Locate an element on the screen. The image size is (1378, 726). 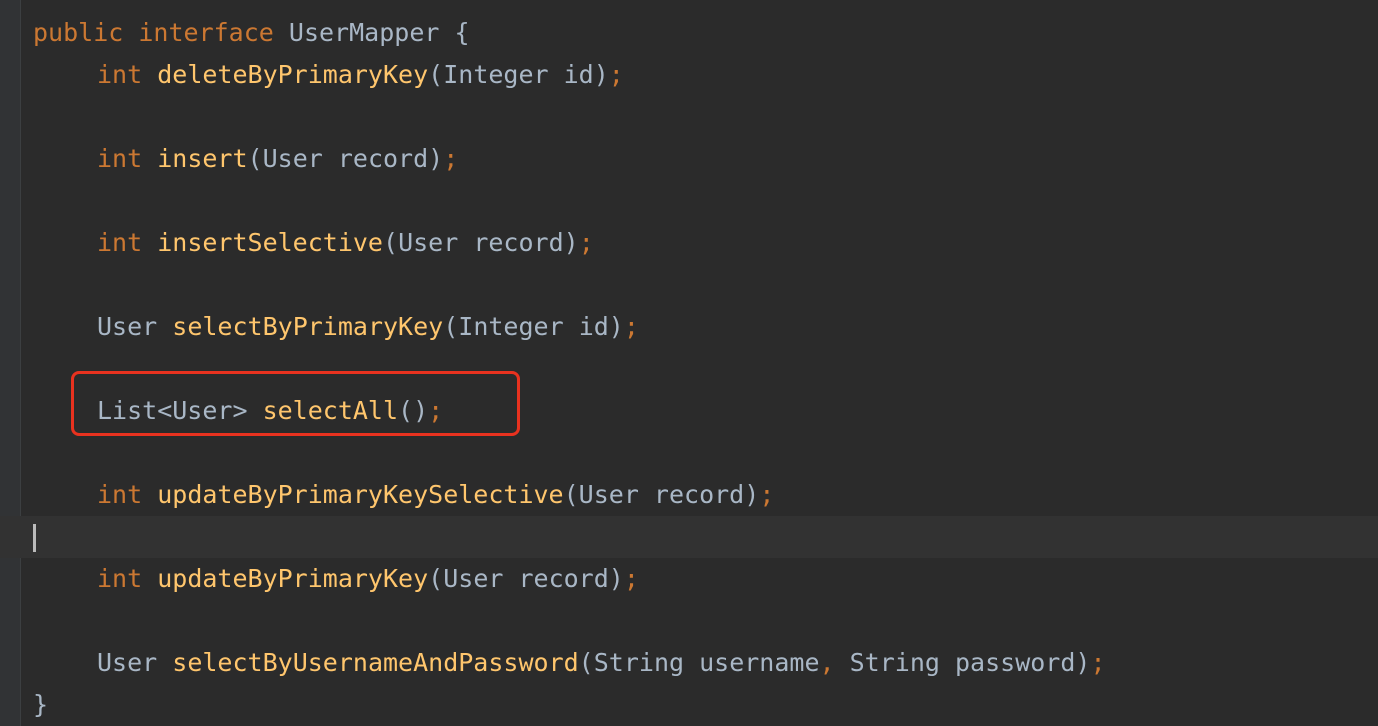
method-name: updateByPrimaryKey is located at coordinates (293, 578).